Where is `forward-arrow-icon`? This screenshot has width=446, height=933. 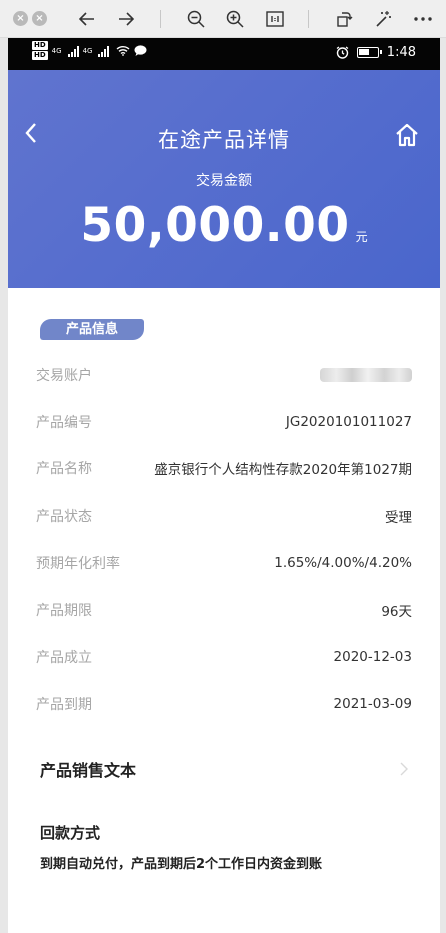 forward-arrow-icon is located at coordinates (126, 19).